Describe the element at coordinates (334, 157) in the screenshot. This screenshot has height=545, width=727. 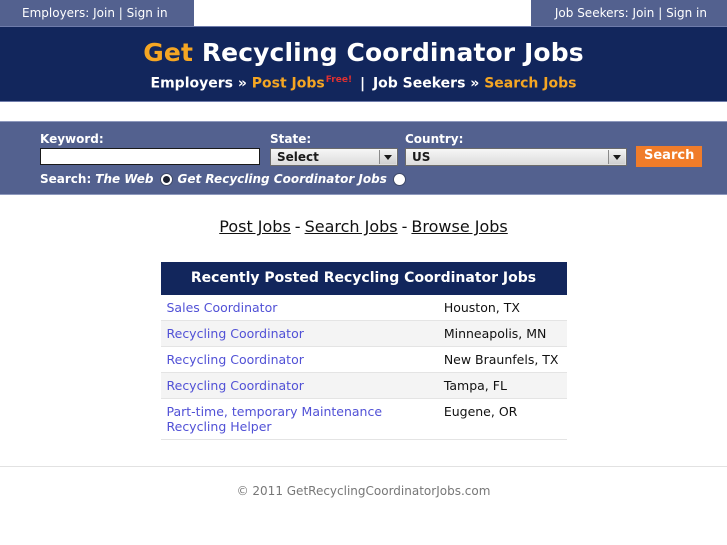
I see `state-select: Select` at that location.